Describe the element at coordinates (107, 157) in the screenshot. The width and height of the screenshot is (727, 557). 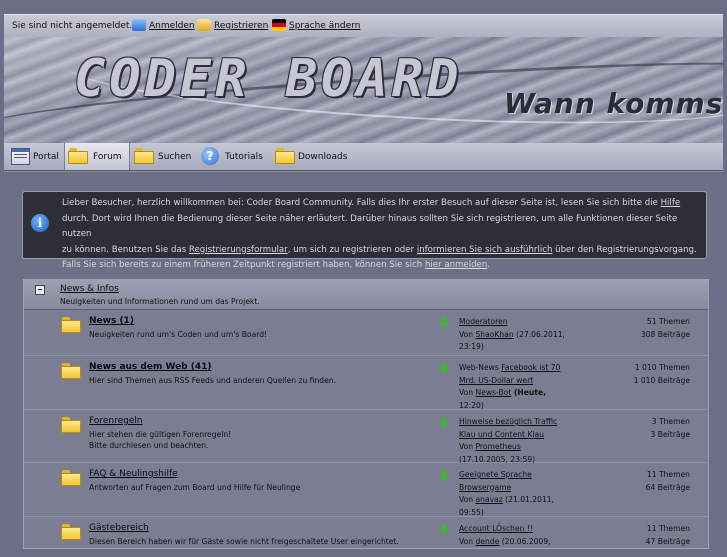
I see `tab-label: Forum` at that location.